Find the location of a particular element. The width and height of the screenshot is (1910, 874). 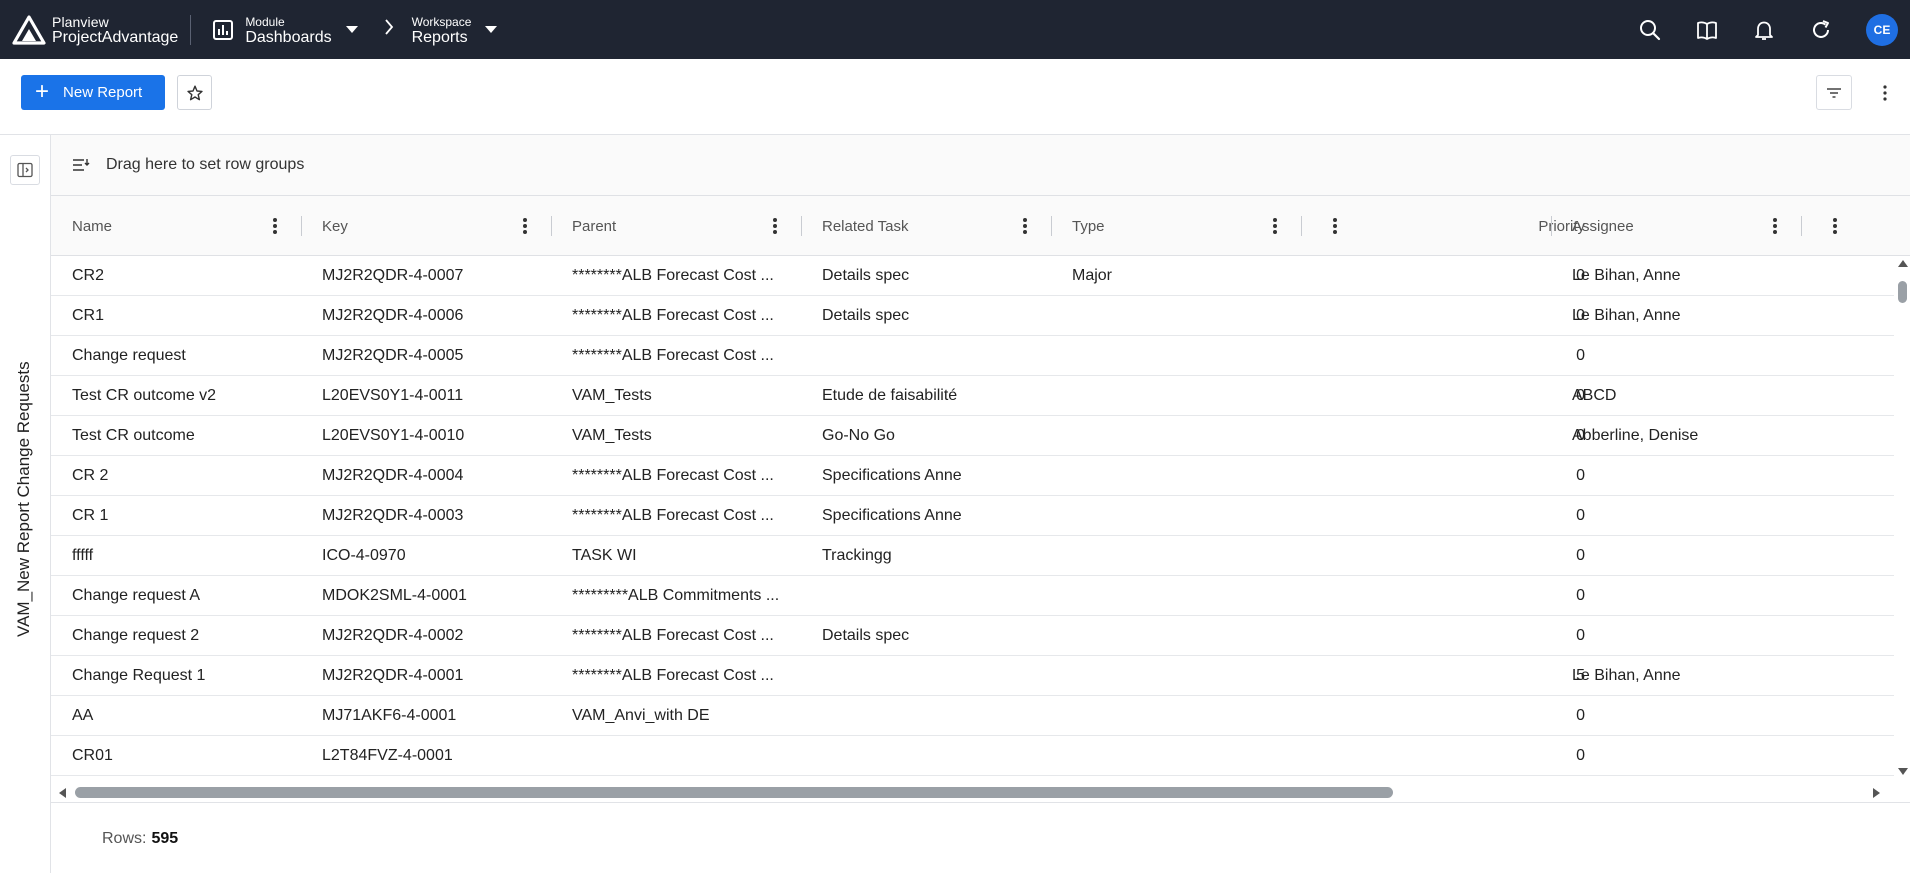

favorite-button is located at coordinates (194, 92).